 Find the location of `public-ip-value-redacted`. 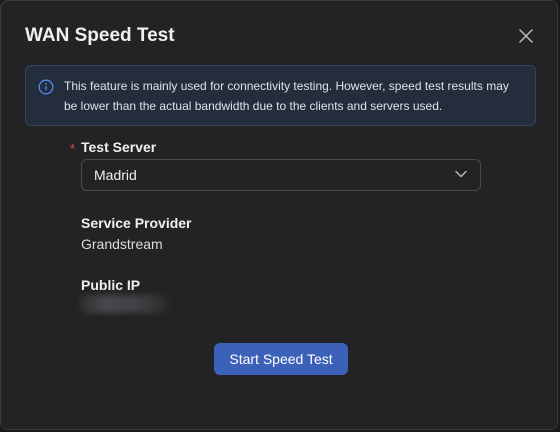

public-ip-value-redacted is located at coordinates (124, 304).